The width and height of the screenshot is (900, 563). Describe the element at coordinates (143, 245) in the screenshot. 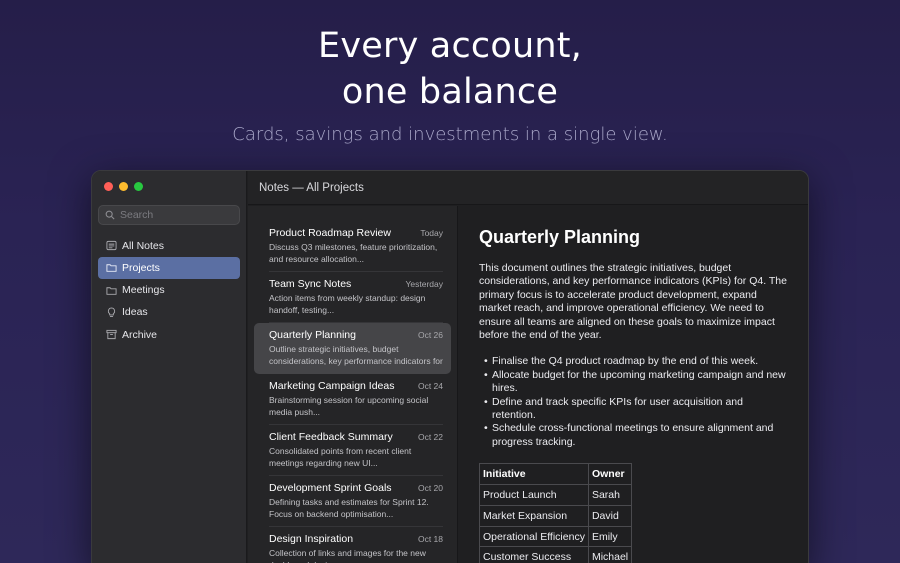

I see `sidebar-item-label: All Notes` at that location.